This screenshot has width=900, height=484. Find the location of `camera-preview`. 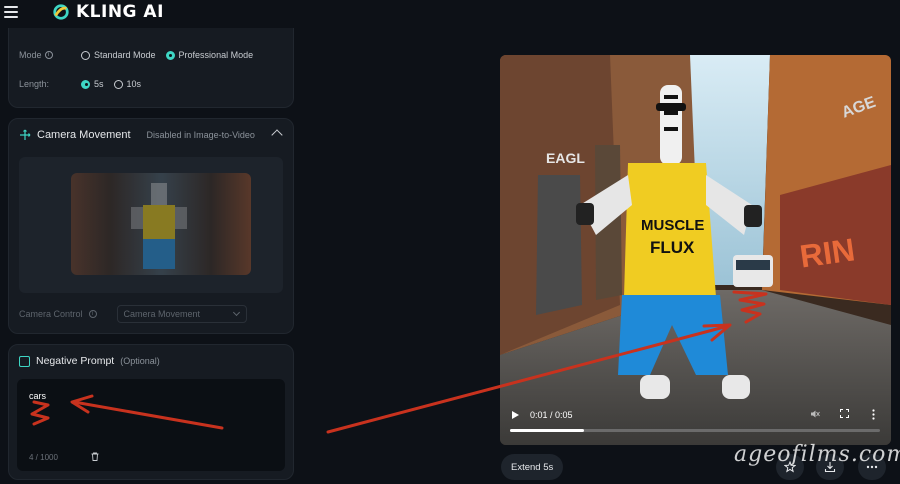

camera-preview is located at coordinates (151, 225).